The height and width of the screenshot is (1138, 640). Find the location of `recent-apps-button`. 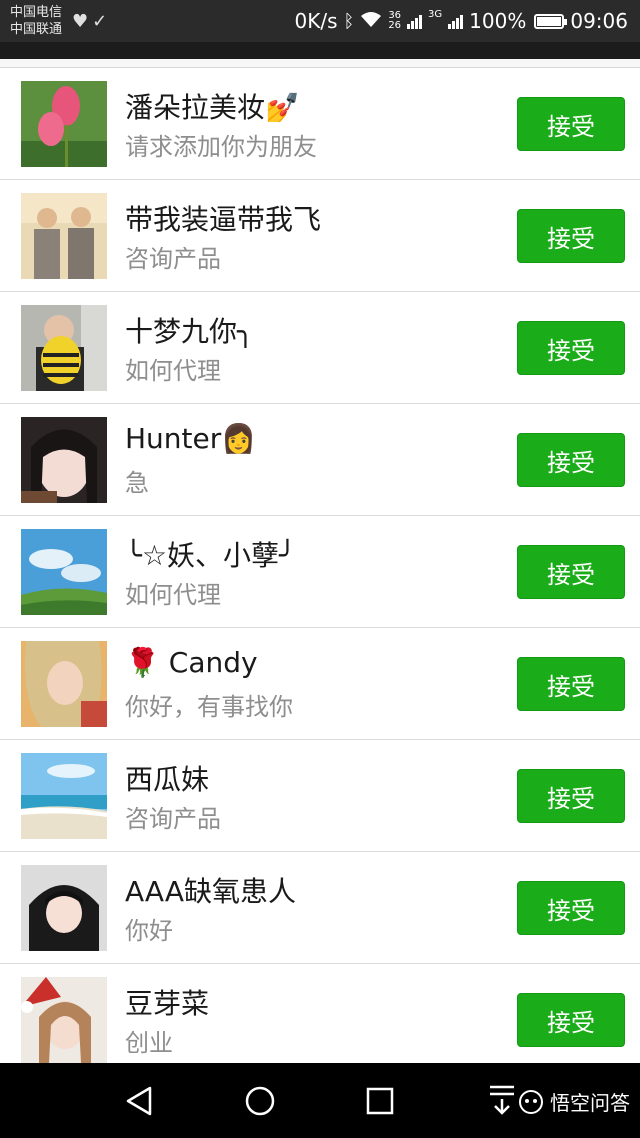

recent-apps-button is located at coordinates (380, 1103).